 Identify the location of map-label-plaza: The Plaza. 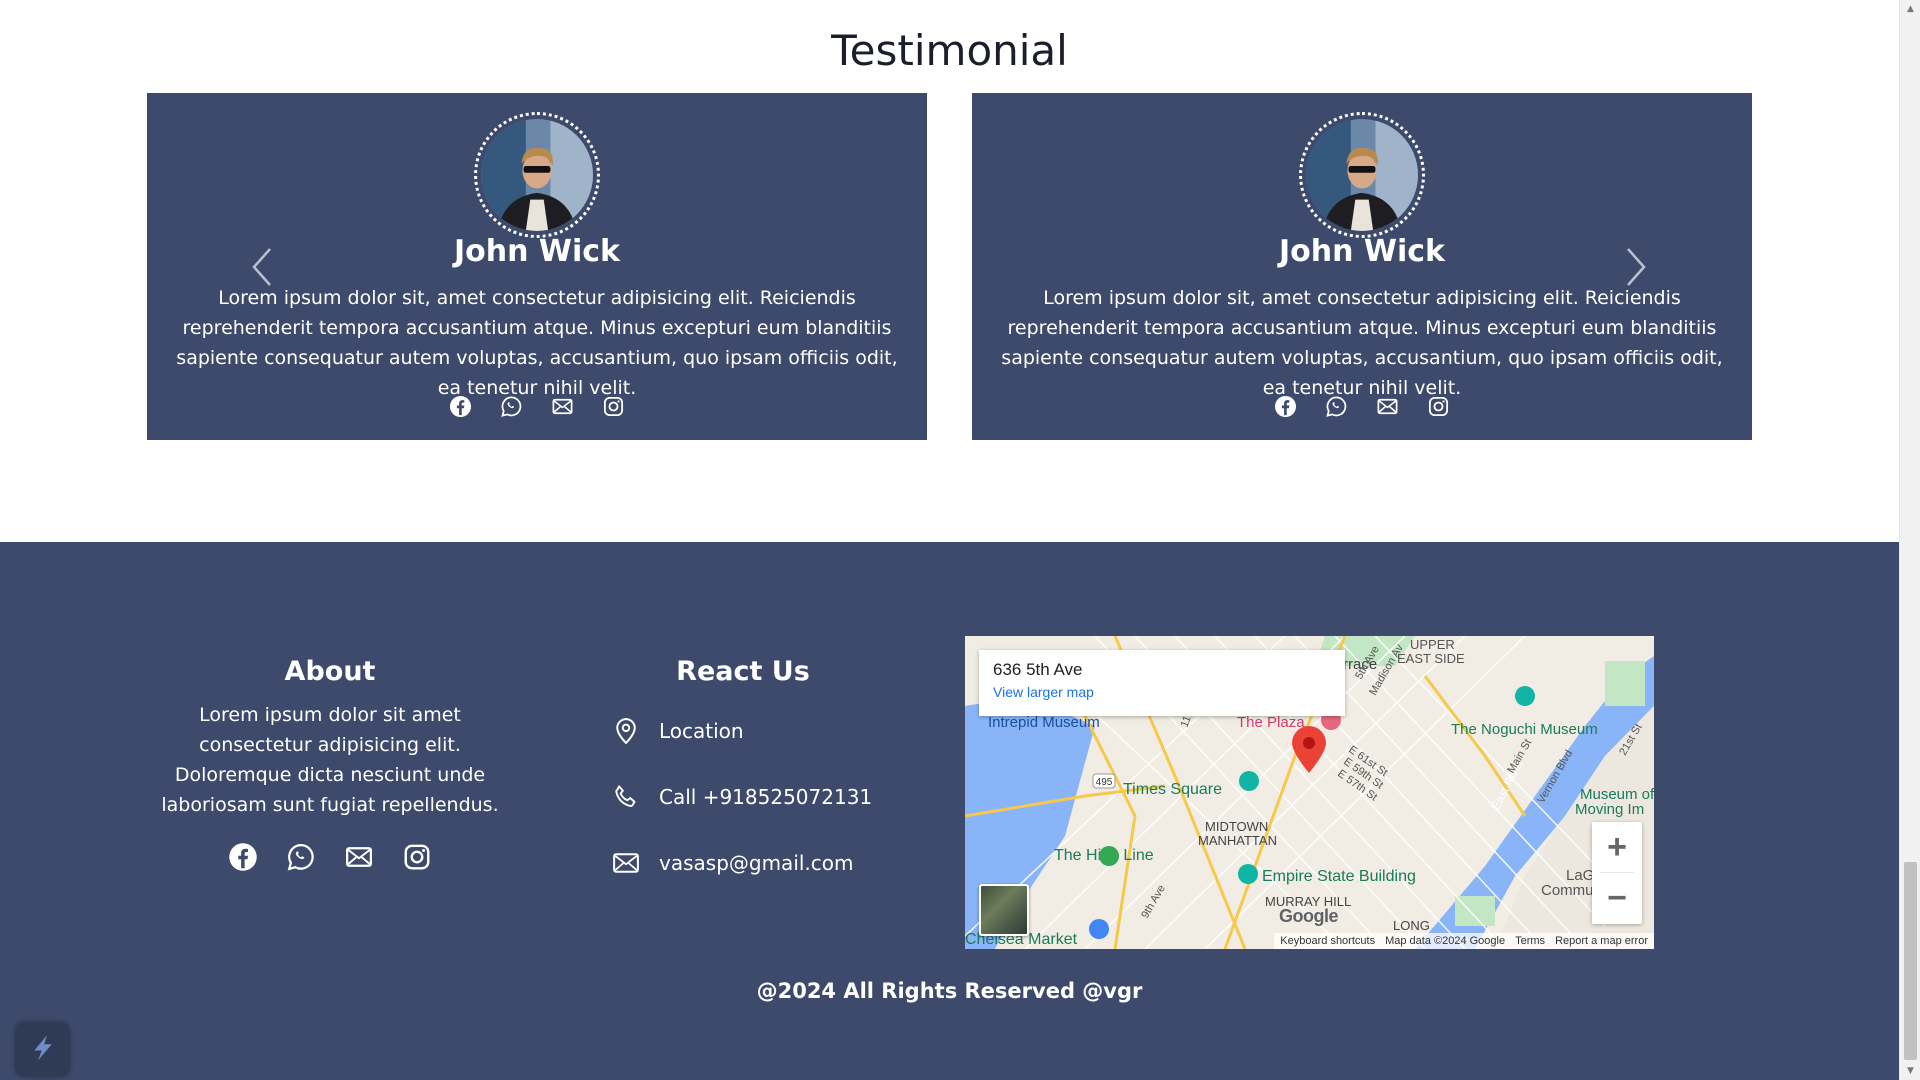
(1271, 722).